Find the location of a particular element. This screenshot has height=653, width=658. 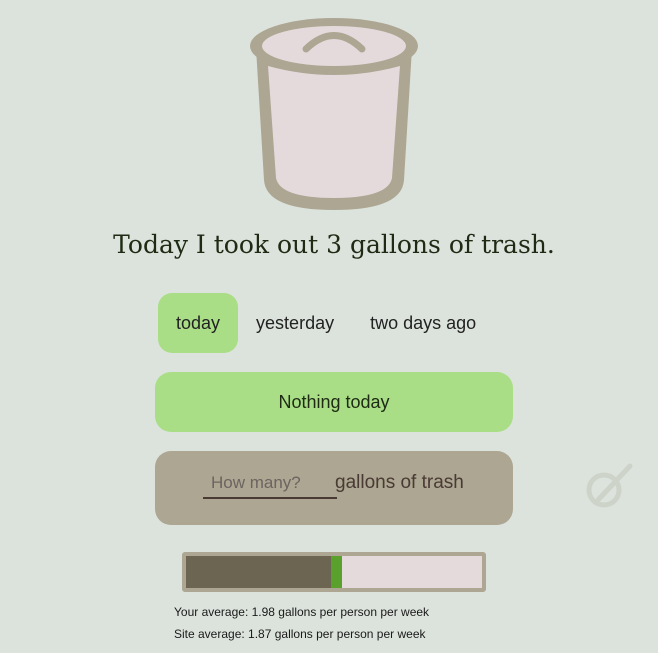

tab-today: today is located at coordinates (198, 323).